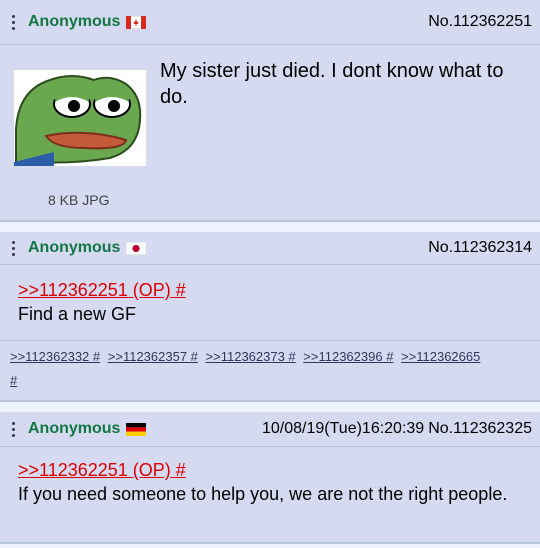  I want to click on backlink: >>112362665, so click(440, 356).